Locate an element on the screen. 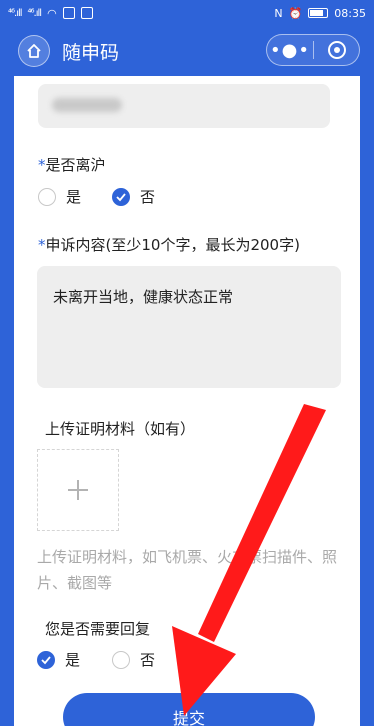  close-miniprogram-button is located at coordinates (336, 50).